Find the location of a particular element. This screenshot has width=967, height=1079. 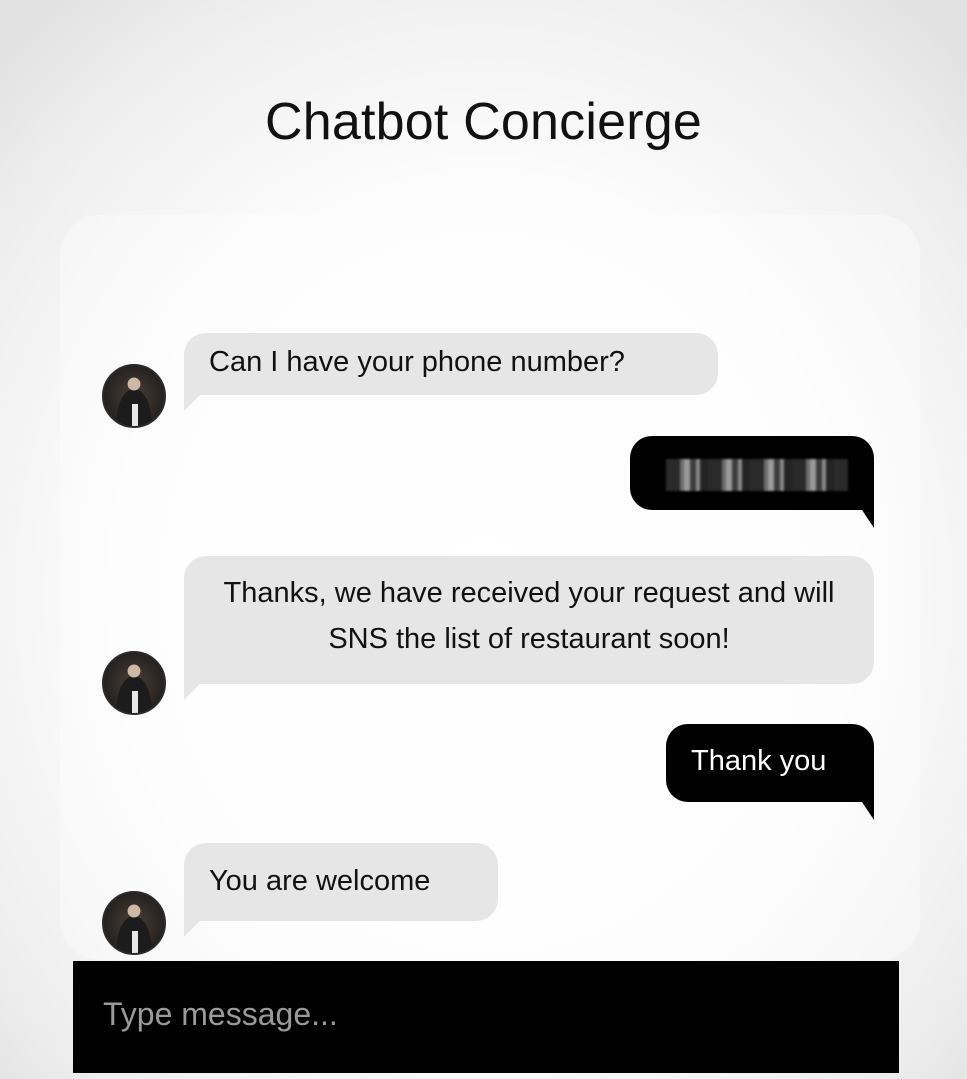

user-message: Thank you is located at coordinates (770, 772).